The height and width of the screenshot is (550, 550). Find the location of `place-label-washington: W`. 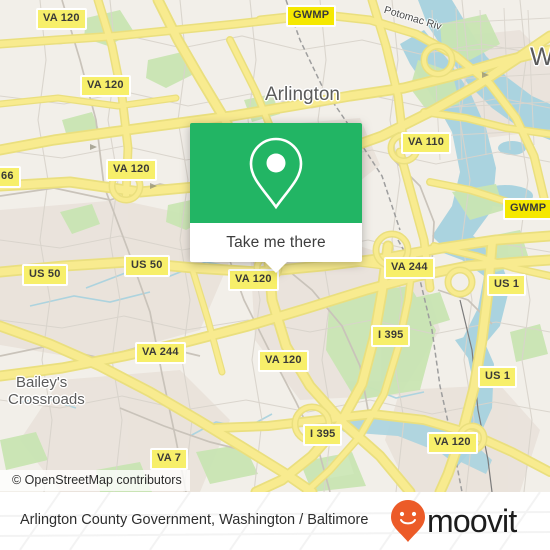

place-label-washington: W is located at coordinates (540, 57).